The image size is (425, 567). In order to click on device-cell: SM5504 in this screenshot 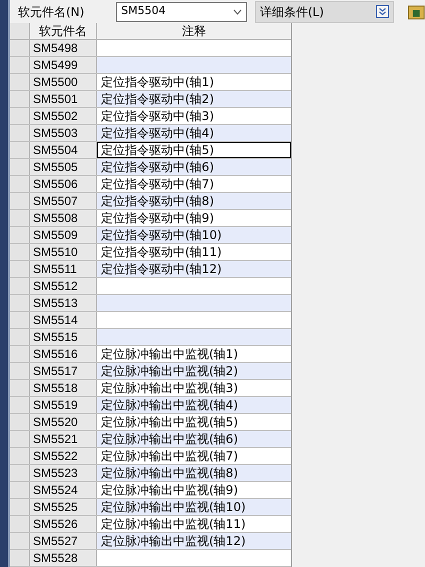, I will do `click(63, 150)`.